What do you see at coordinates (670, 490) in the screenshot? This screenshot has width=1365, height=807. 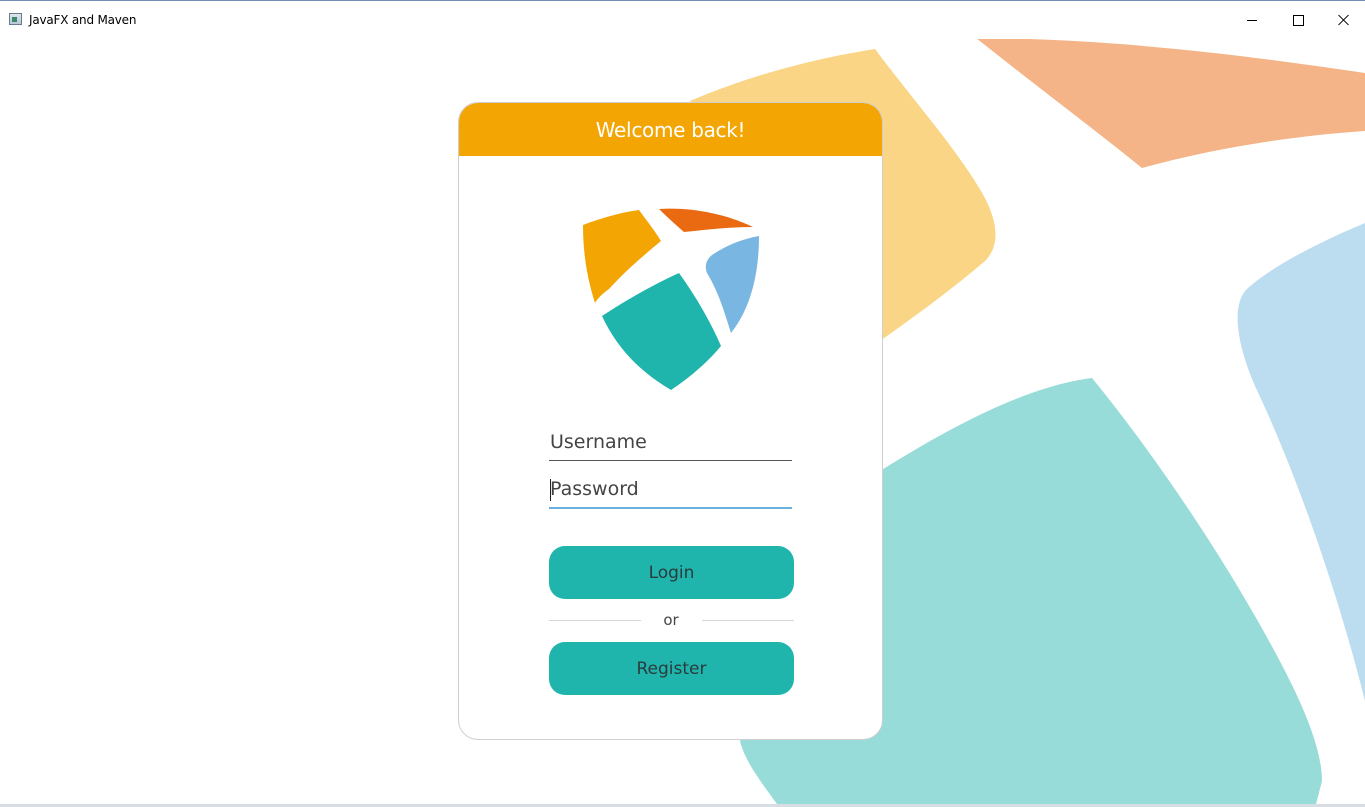 I see `password-field` at bounding box center [670, 490].